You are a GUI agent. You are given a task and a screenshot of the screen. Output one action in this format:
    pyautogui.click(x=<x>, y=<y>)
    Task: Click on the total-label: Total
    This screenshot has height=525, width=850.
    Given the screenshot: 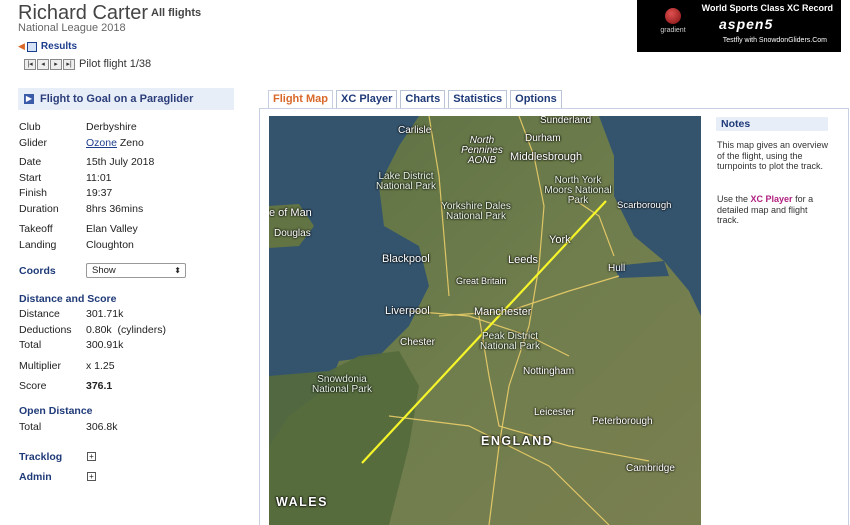 What is the action you would take?
    pyautogui.click(x=30, y=345)
    